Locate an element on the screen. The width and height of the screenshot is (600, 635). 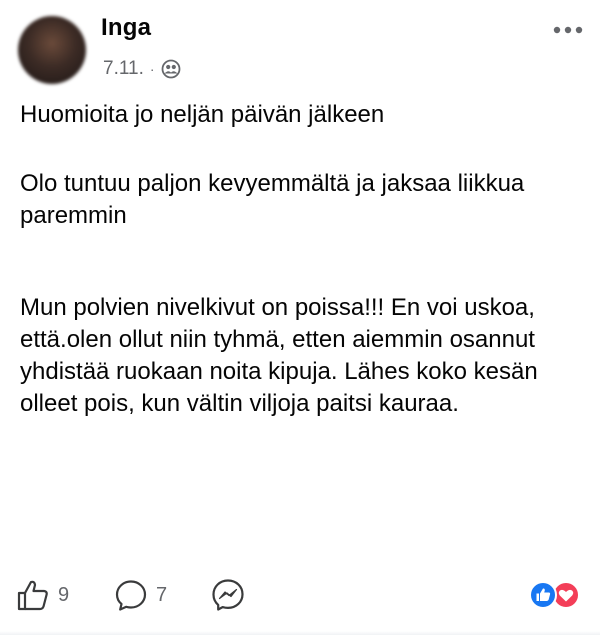
avatar is located at coordinates (52, 50).